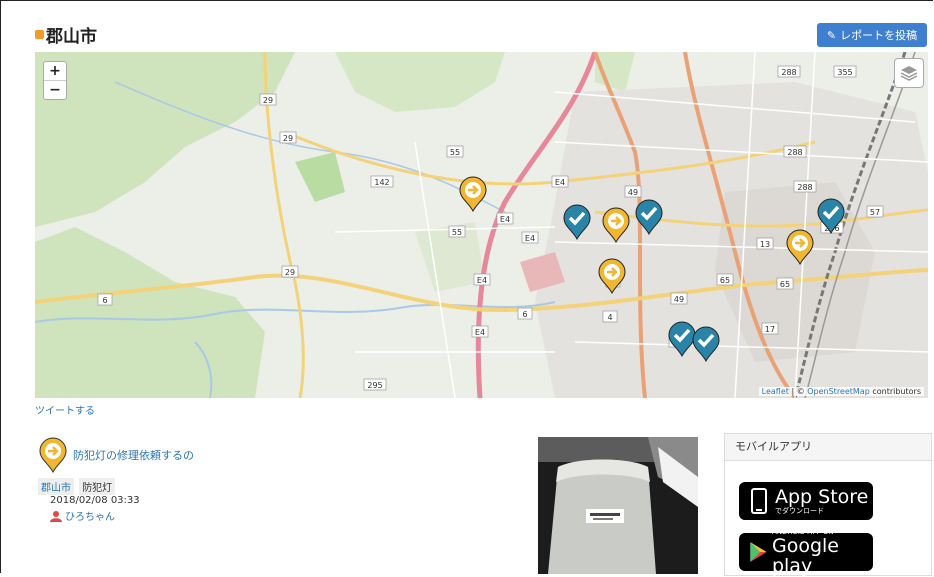  I want to click on page-title: 郡山市, so click(71, 37).